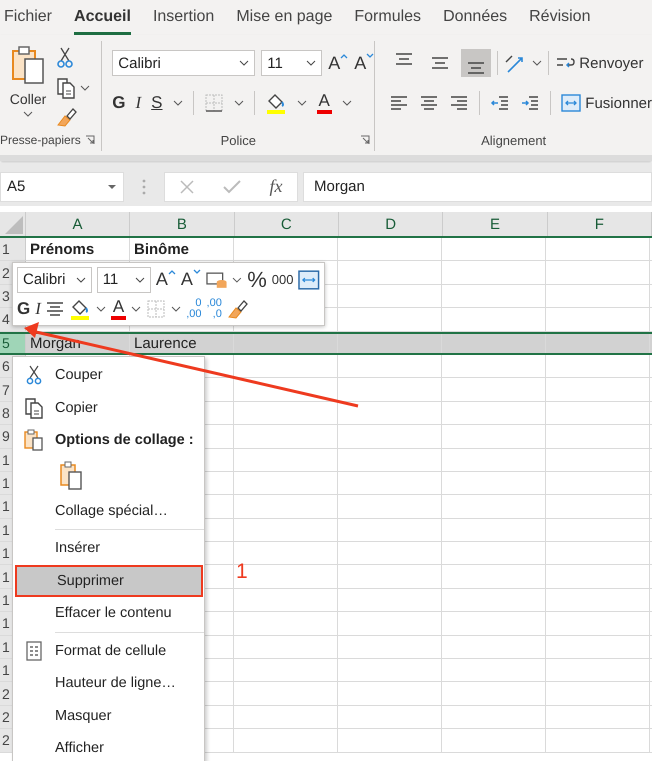 Image resolution: width=652 pixels, height=761 pixels. I want to click on drag-handle-icon, so click(144, 186).